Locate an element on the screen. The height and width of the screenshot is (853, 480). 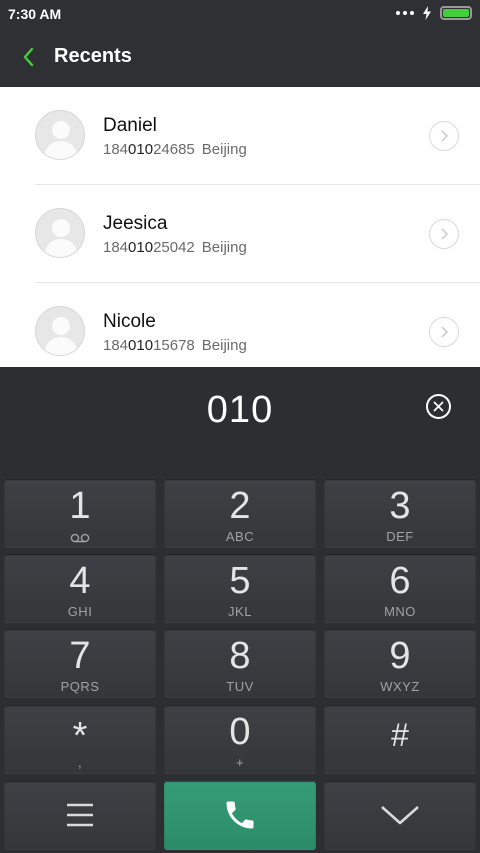
phone-icon is located at coordinates (240, 815).